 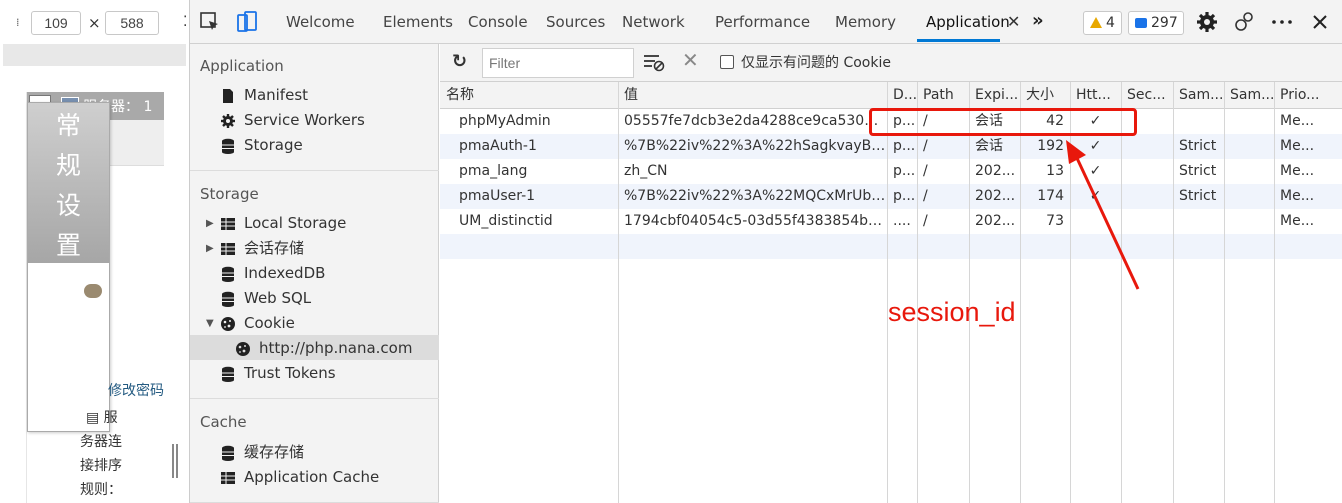 I want to click on settings-gear-icon, so click(x=1207, y=22).